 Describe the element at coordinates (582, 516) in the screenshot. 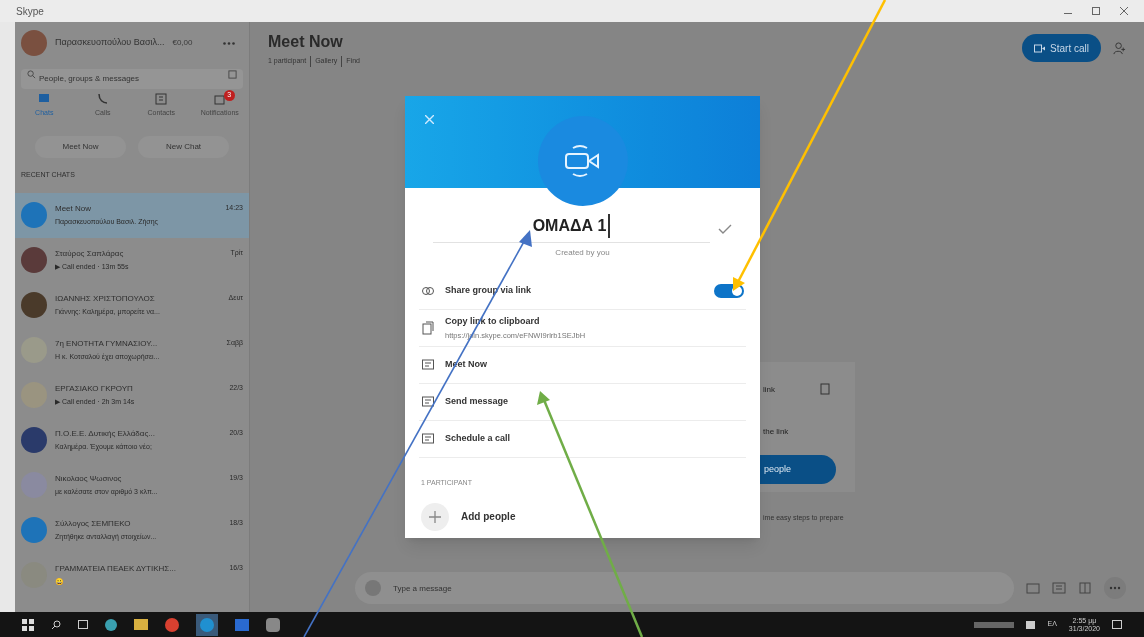

I see `add-people-item: Add people` at that location.